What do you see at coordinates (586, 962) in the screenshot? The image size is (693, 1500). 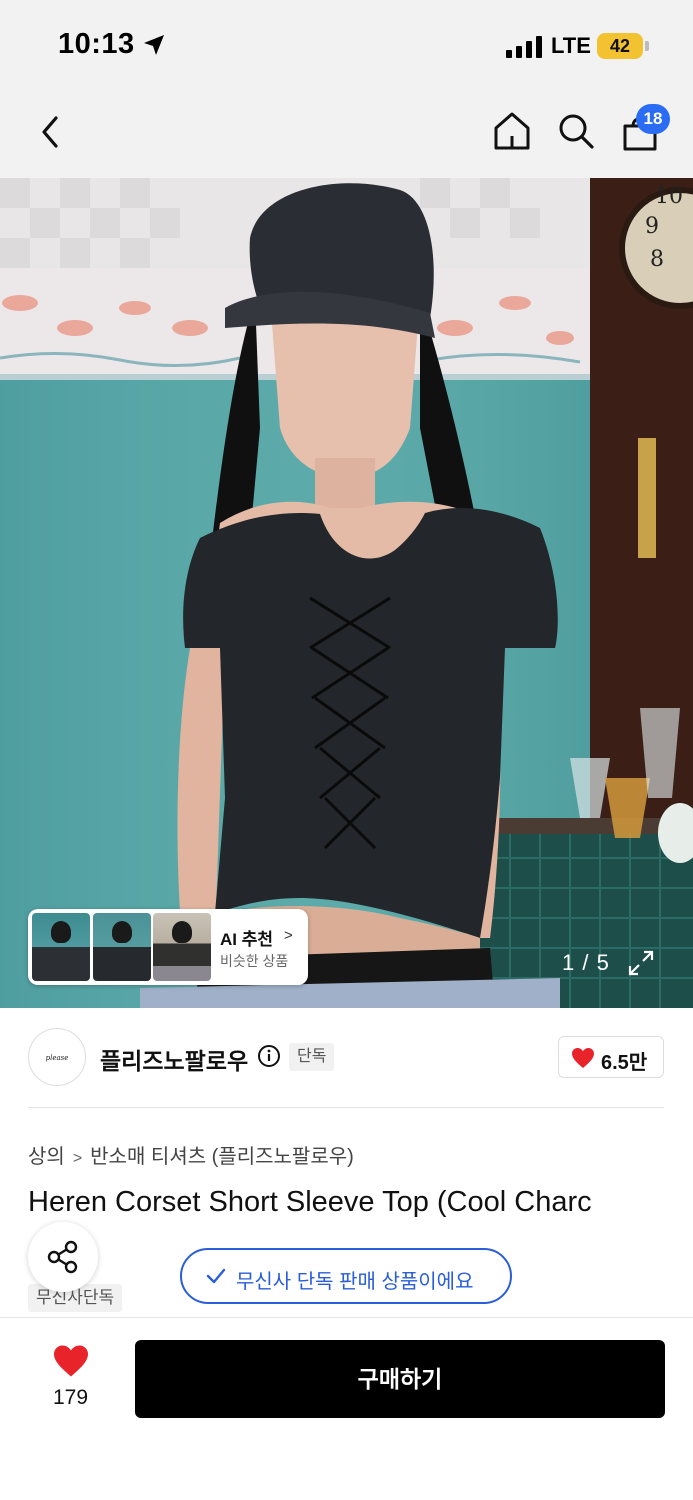 I see `image-page-counter: 1 / 5` at bounding box center [586, 962].